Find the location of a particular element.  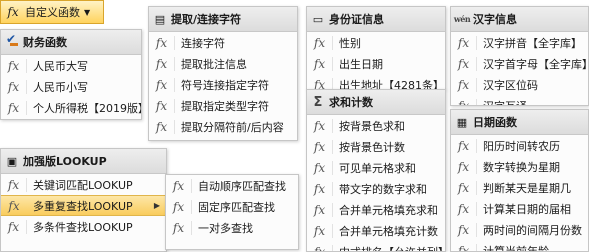

menu-item-sum-visible: fx 可见单元格求和 is located at coordinates (376, 167).